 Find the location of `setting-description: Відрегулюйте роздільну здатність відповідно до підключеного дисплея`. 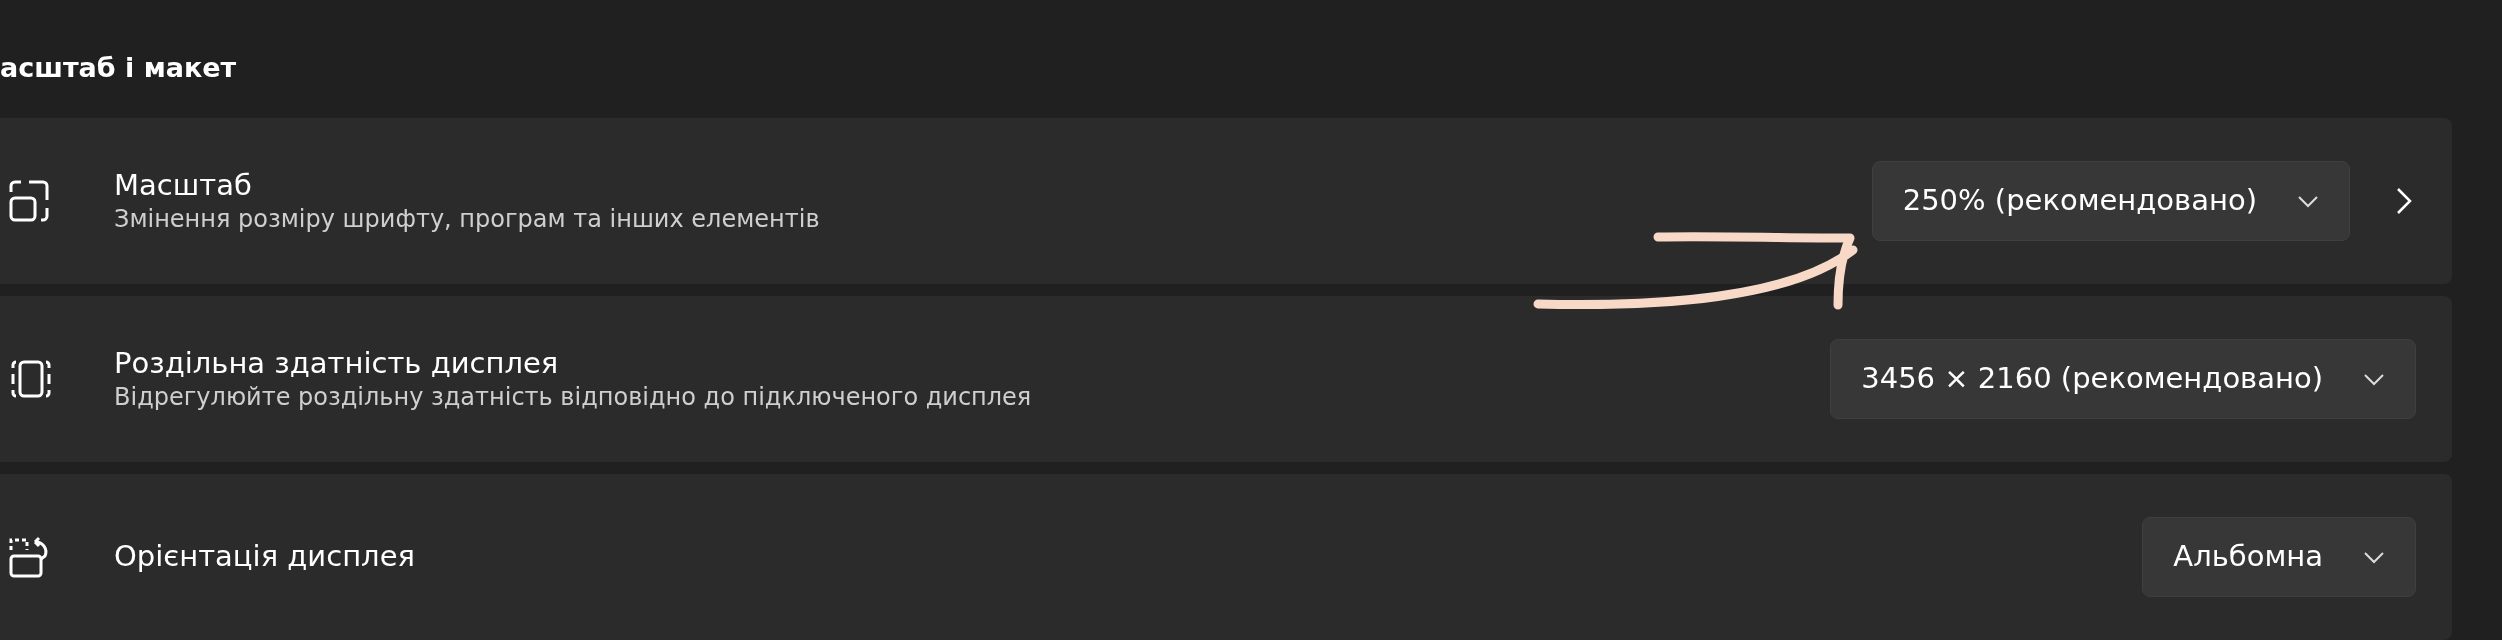

setting-description: Відрегулюйте роздільну здатність відповідно до підключеного дисплея is located at coordinates (573, 398).